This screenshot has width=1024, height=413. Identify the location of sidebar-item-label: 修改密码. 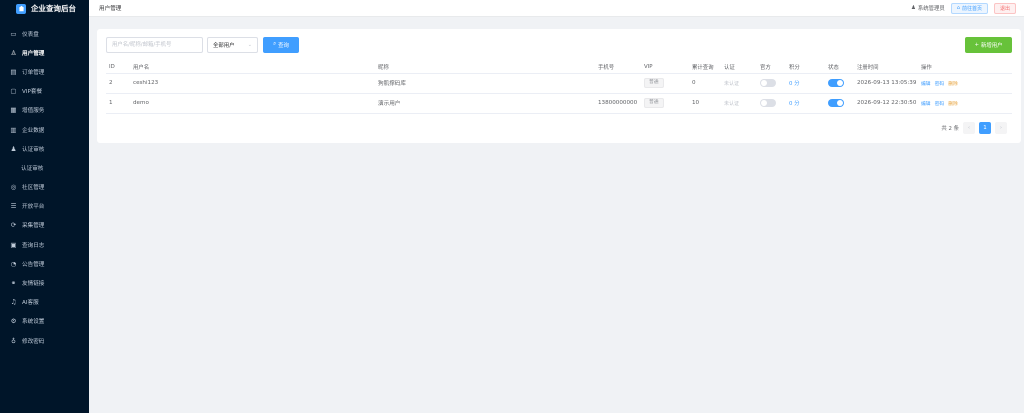
(33, 341).